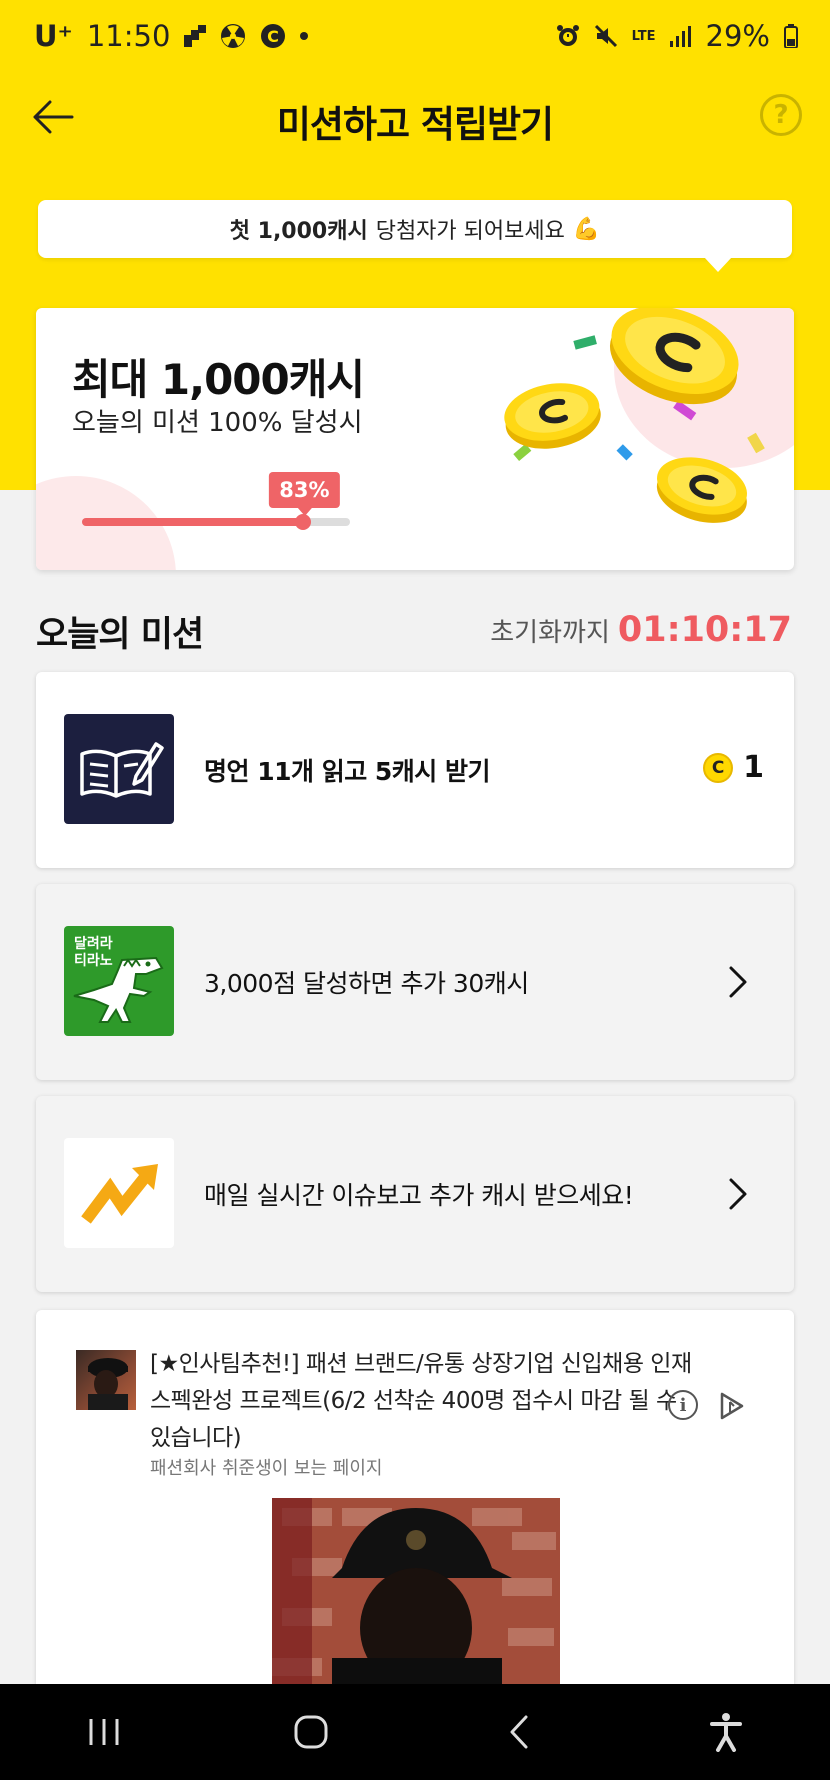 The width and height of the screenshot is (830, 1780). Describe the element at coordinates (470, 231) in the screenshot. I see `promo-text: 당첨자가 되어보세요` at that location.